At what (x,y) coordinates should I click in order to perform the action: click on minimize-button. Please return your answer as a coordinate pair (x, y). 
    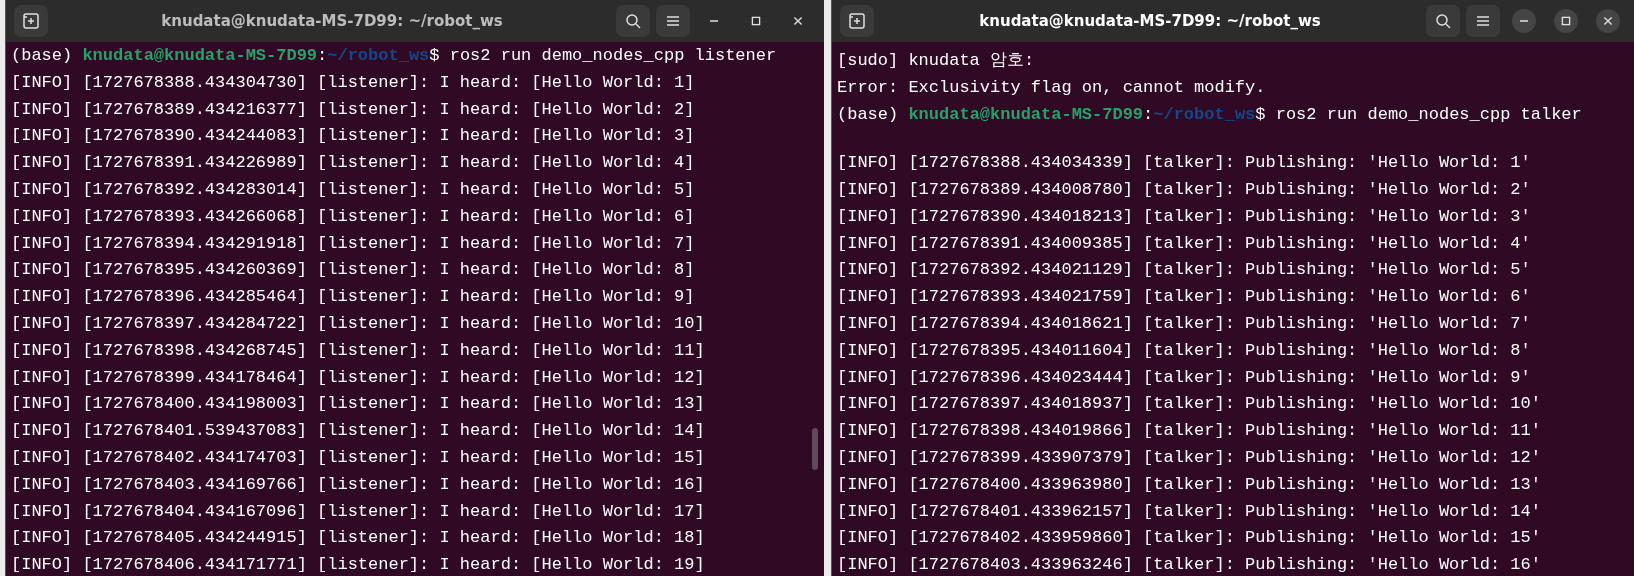
    Looking at the image, I should click on (1524, 21).